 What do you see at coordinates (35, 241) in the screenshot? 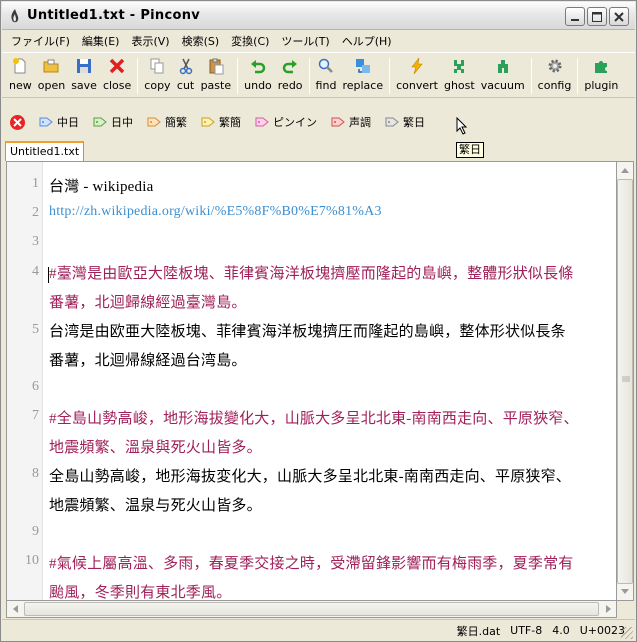
I see `line-number: 3` at bounding box center [35, 241].